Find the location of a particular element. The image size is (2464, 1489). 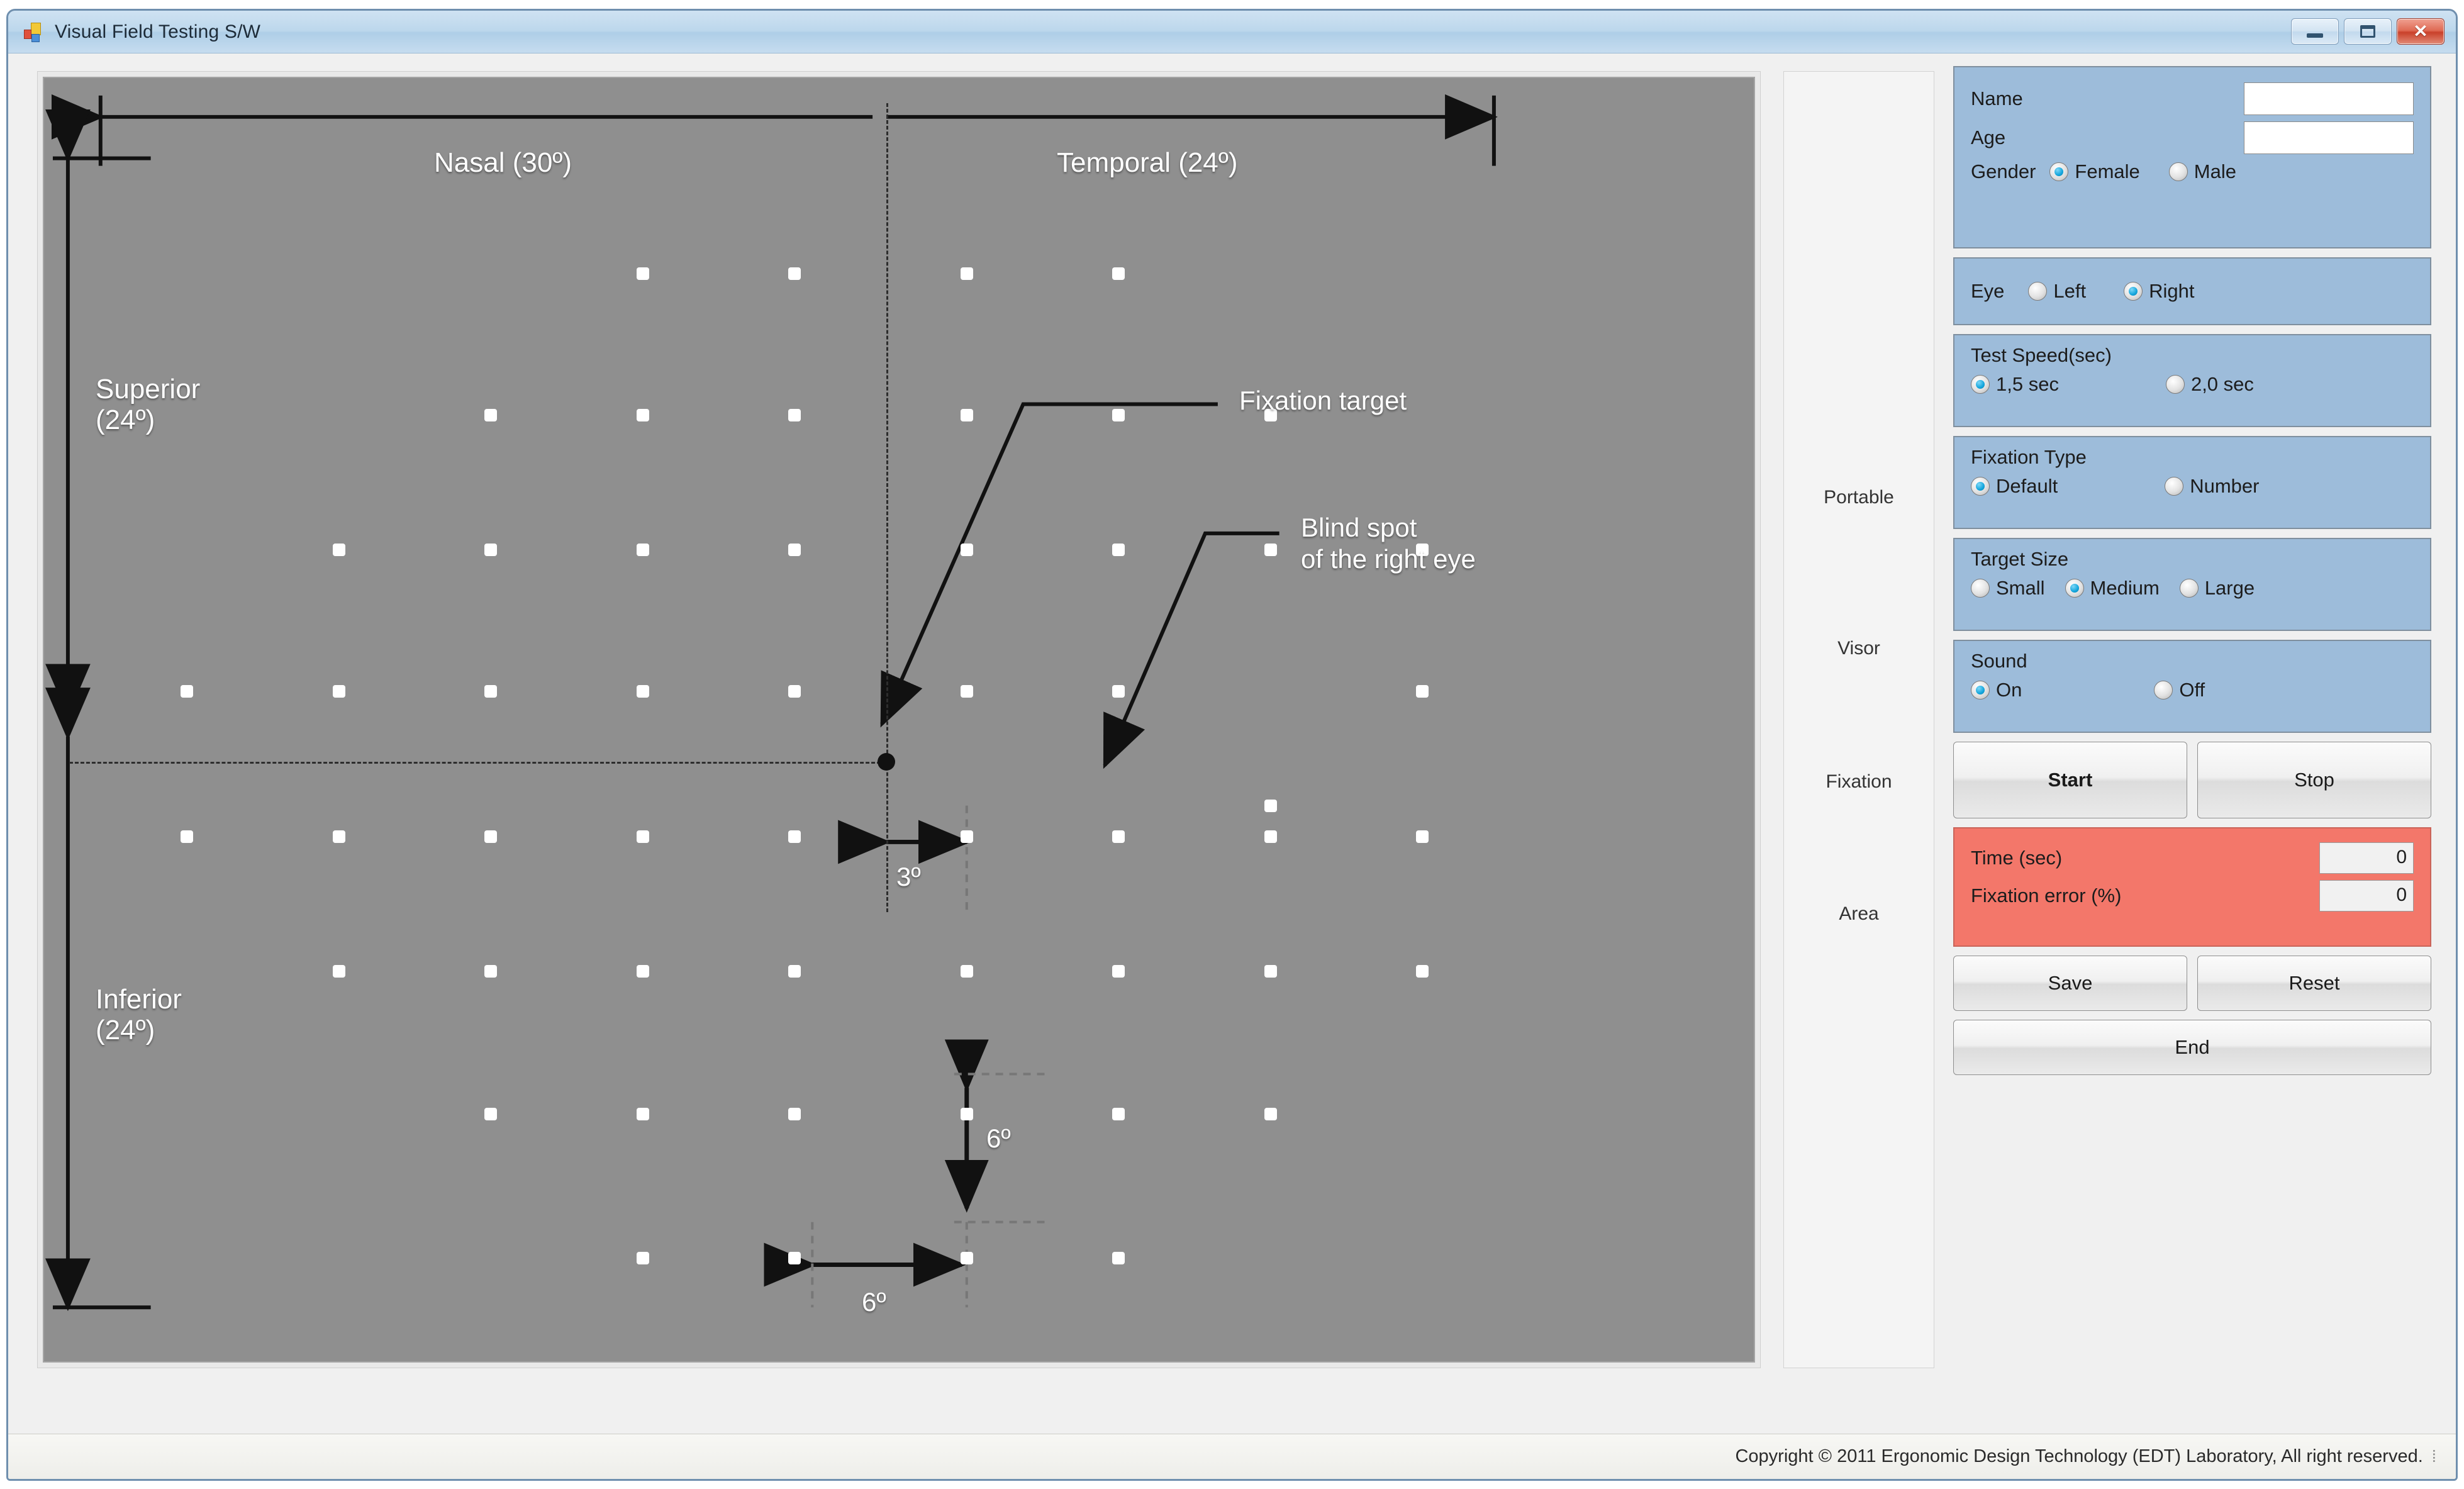

window-controls: ✕ is located at coordinates (2367, 32).